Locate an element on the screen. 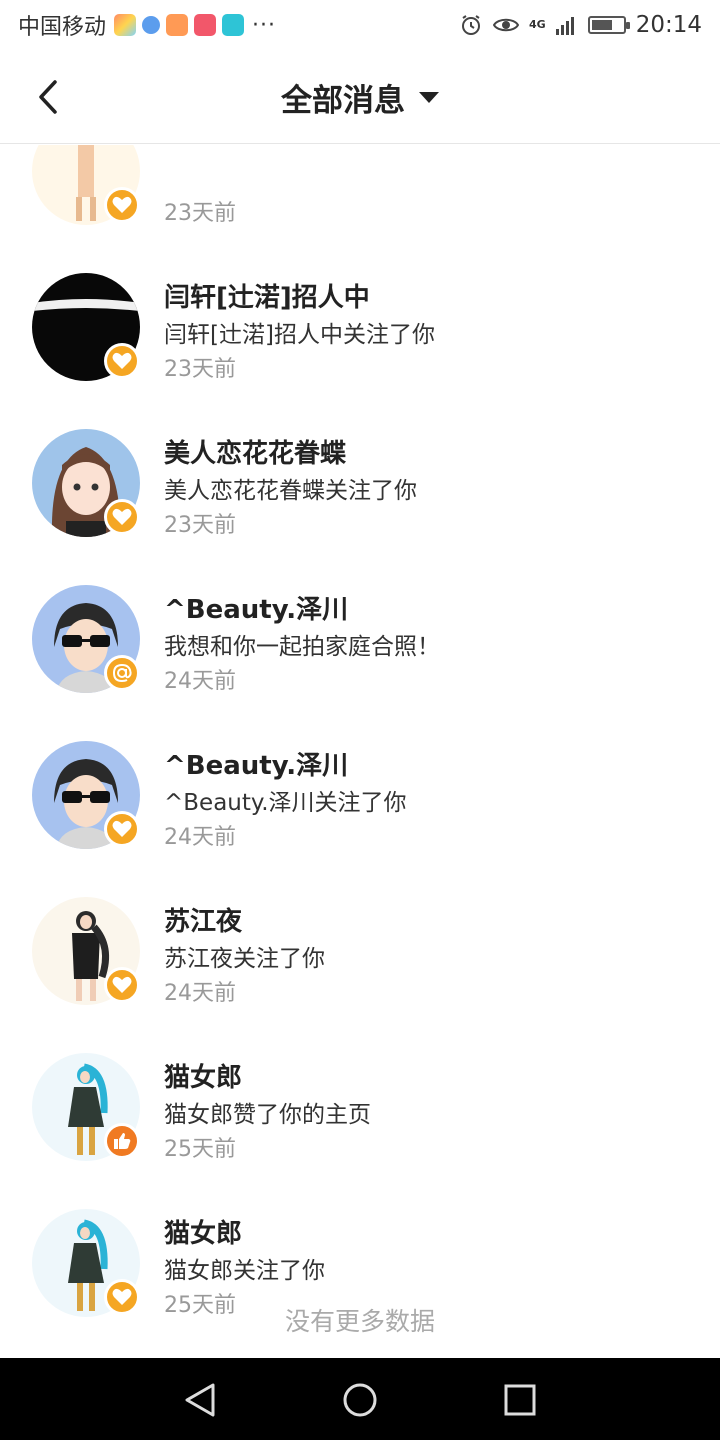 This screenshot has height=1440, width=720. message-time: 25天前 is located at coordinates (200, 1149).